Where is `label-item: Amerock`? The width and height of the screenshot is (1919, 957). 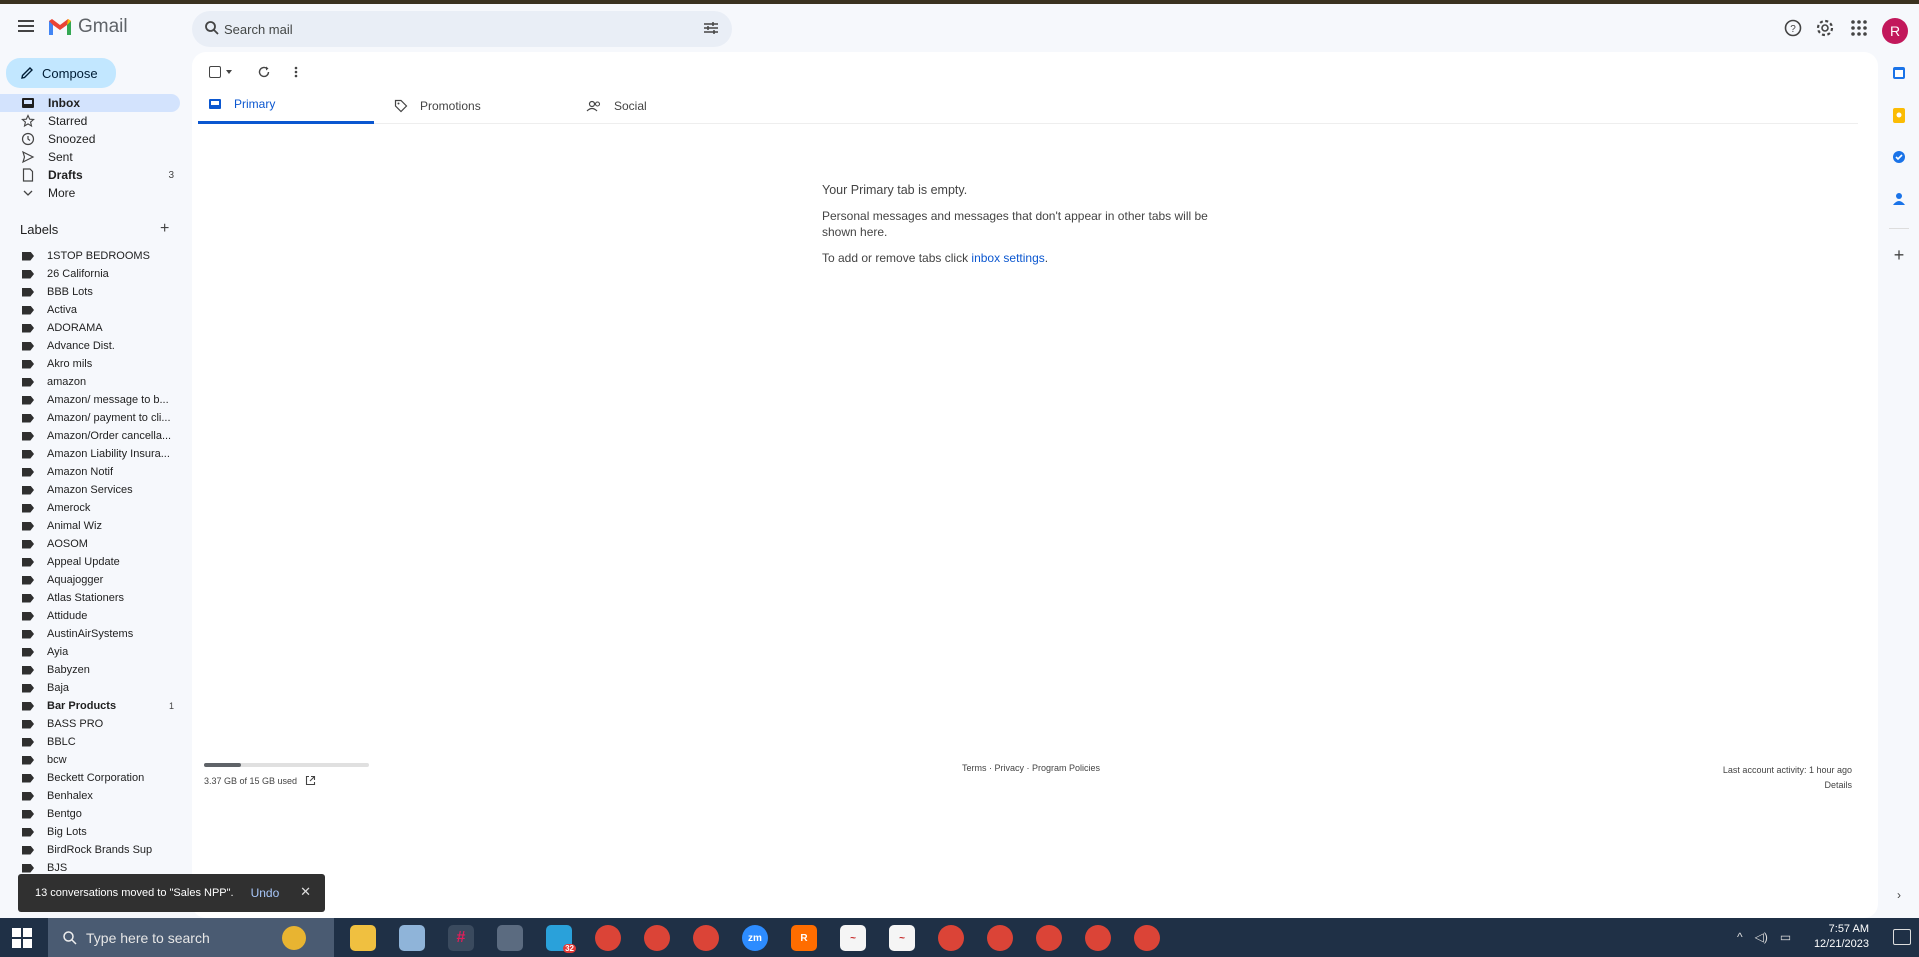
label-item: Amerock is located at coordinates (90, 508).